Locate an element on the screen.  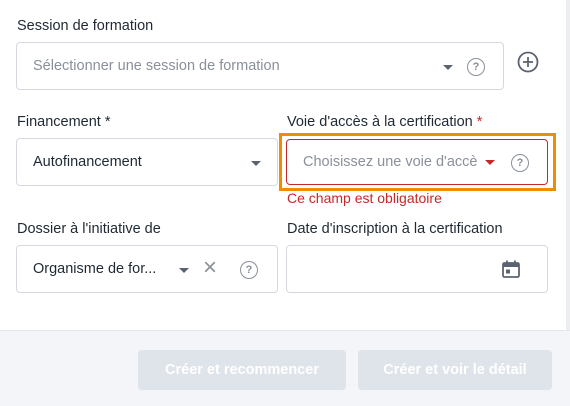
voie-acces-label: Voie d'accès à la certification * is located at coordinates (384, 122).